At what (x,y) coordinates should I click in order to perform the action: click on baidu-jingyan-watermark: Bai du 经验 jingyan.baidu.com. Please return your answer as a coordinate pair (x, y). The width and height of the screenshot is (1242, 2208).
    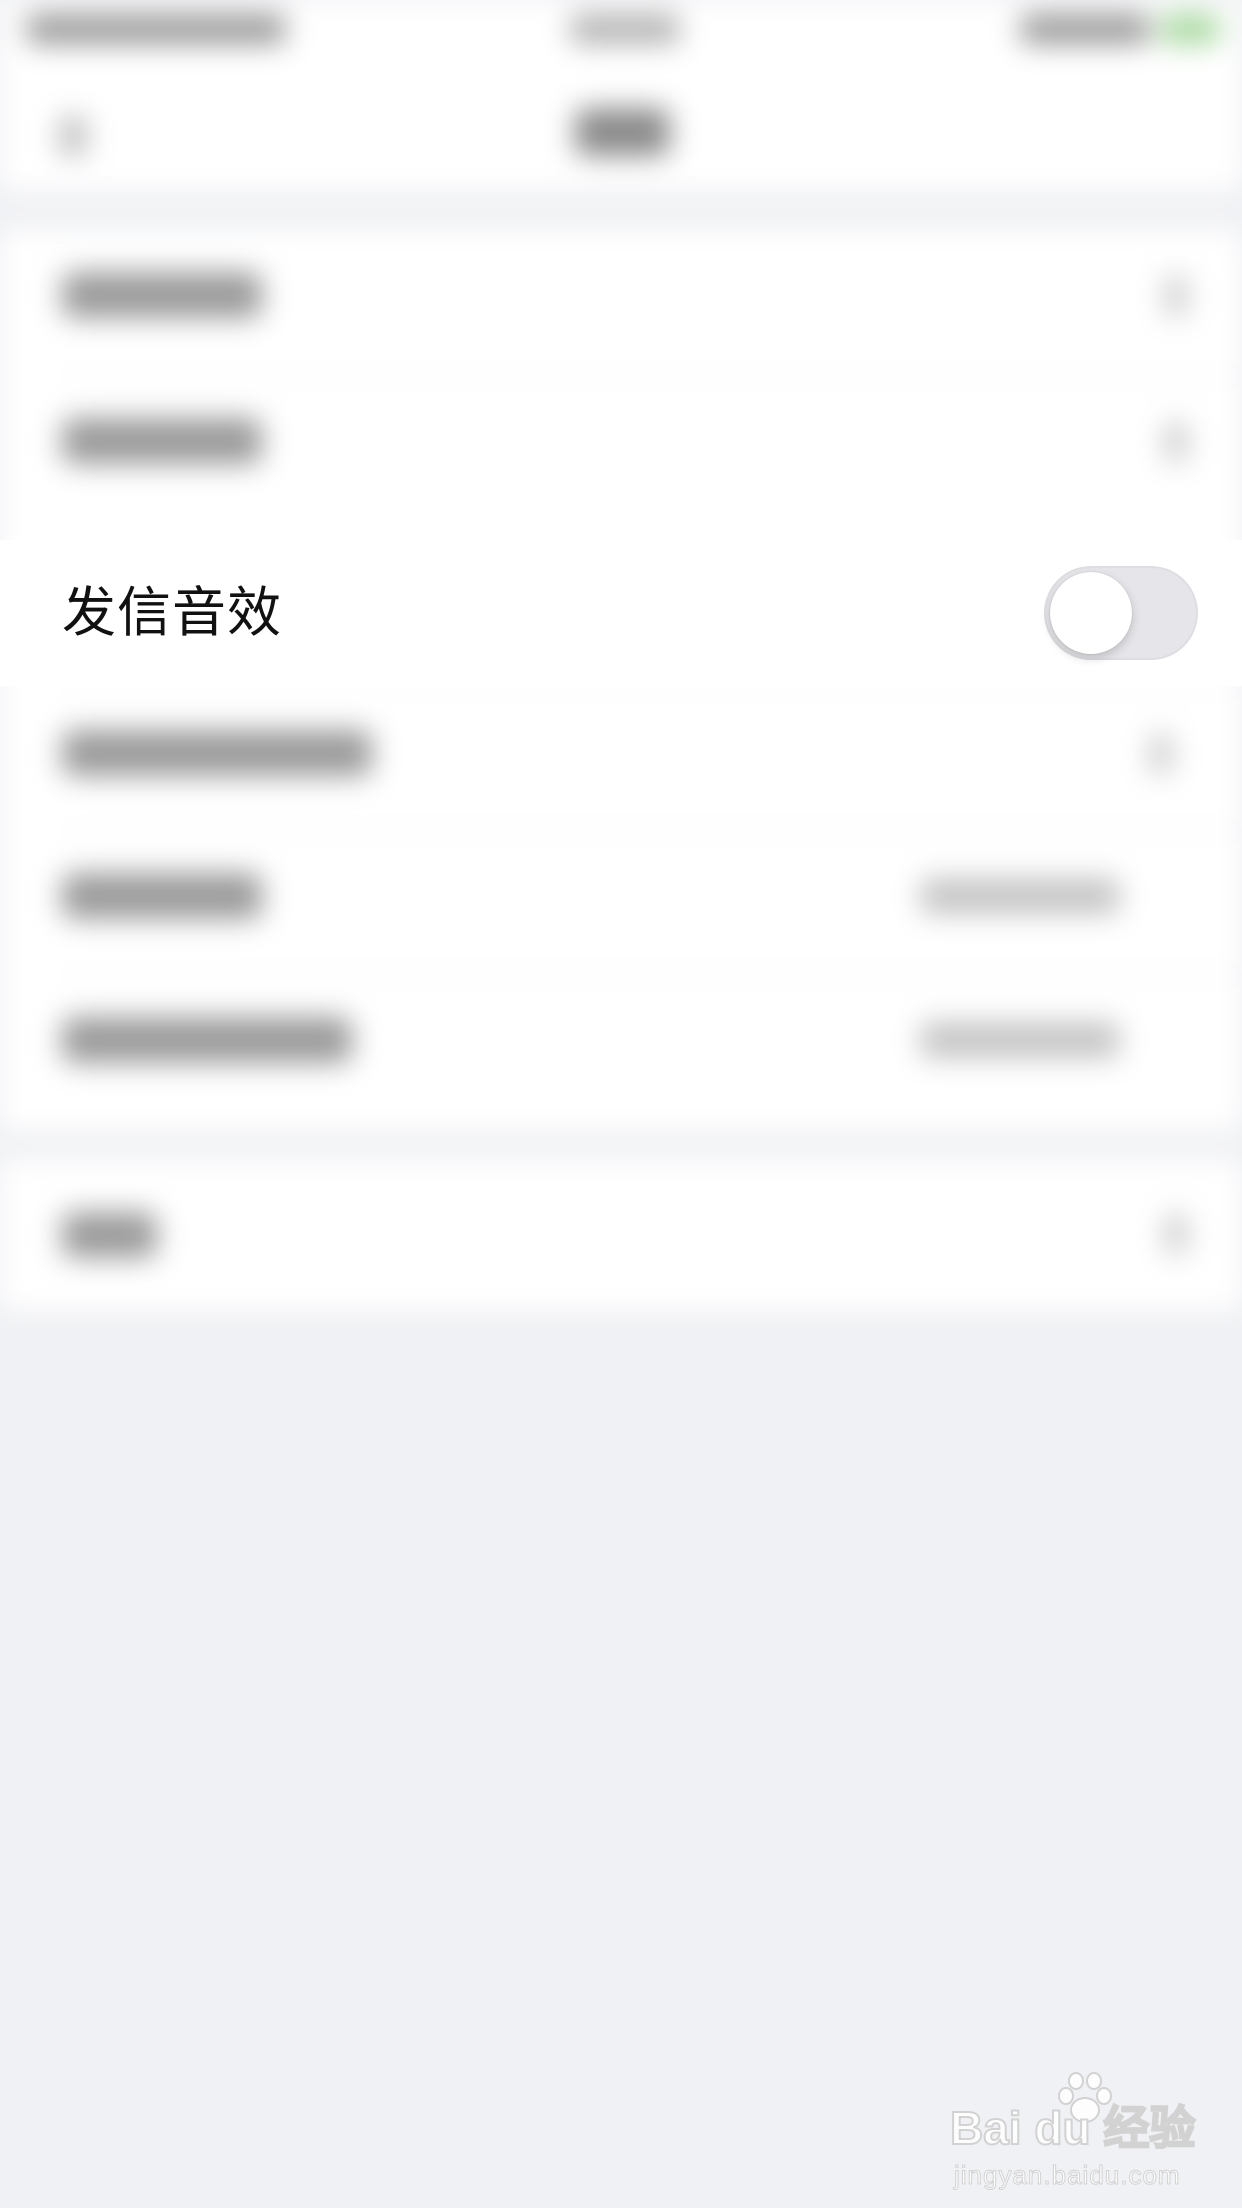
    Looking at the image, I should click on (1084, 2130).